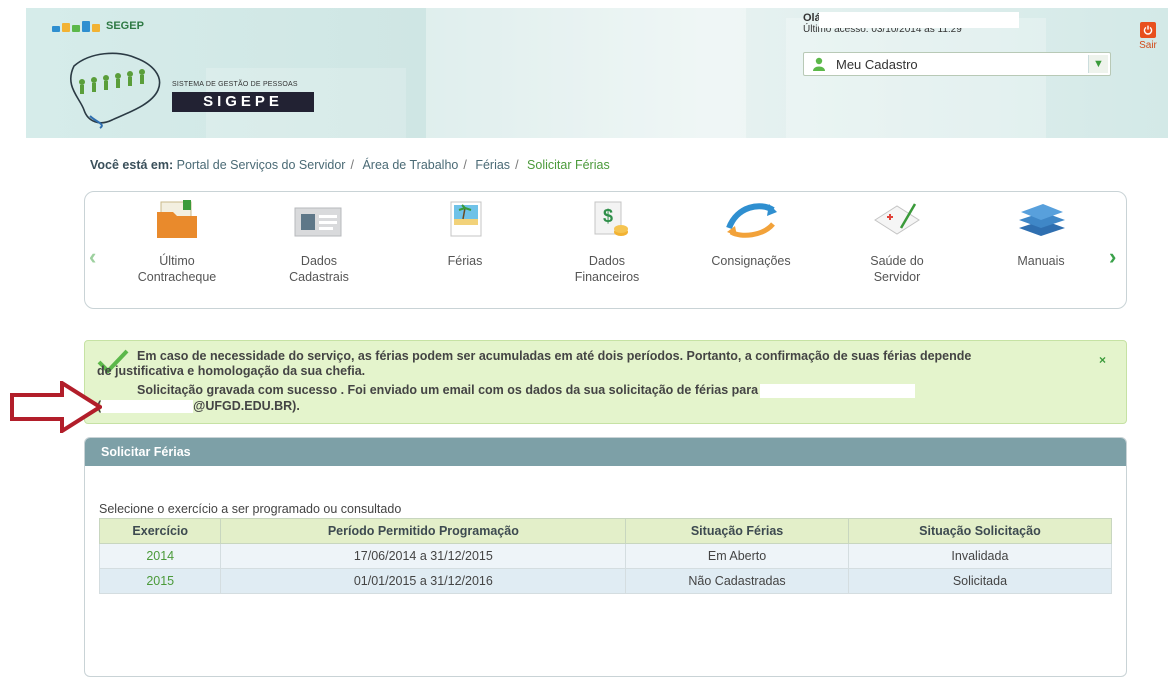  What do you see at coordinates (607, 277) in the screenshot?
I see `carousel-label-line2: Financeiros` at bounding box center [607, 277].